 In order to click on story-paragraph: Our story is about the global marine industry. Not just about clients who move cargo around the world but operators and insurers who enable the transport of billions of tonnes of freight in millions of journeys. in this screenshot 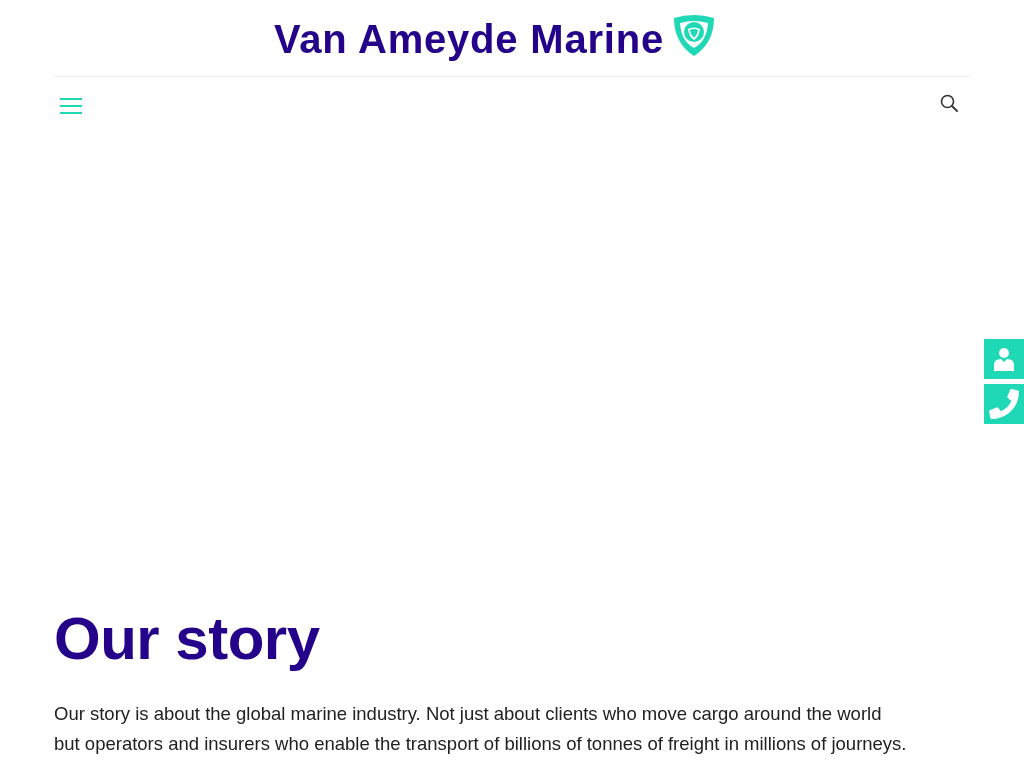, I will do `click(480, 729)`.